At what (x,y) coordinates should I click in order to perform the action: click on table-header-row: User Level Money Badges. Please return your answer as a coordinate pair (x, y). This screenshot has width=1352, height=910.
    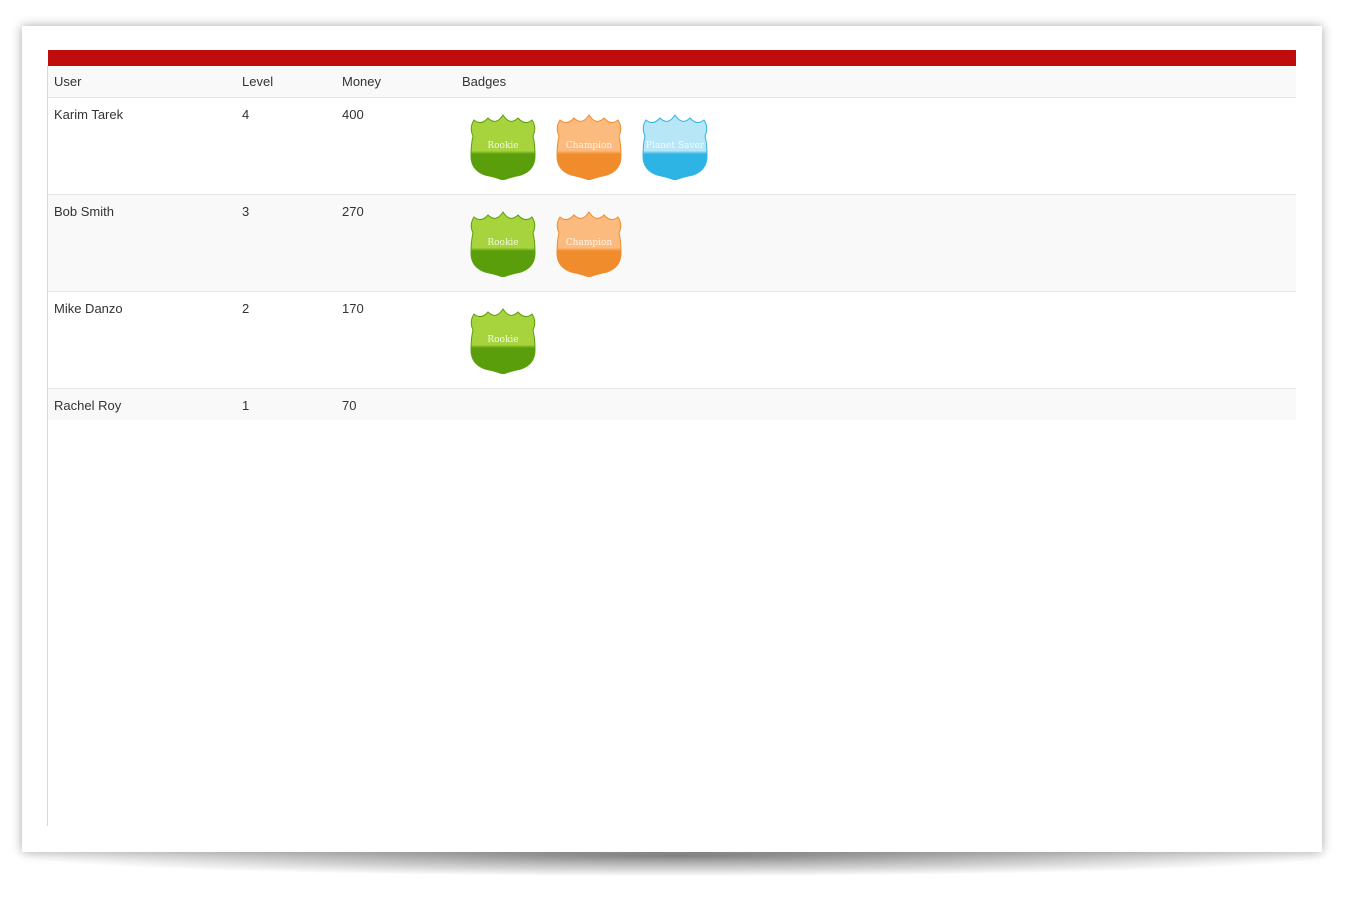
    Looking at the image, I should click on (672, 81).